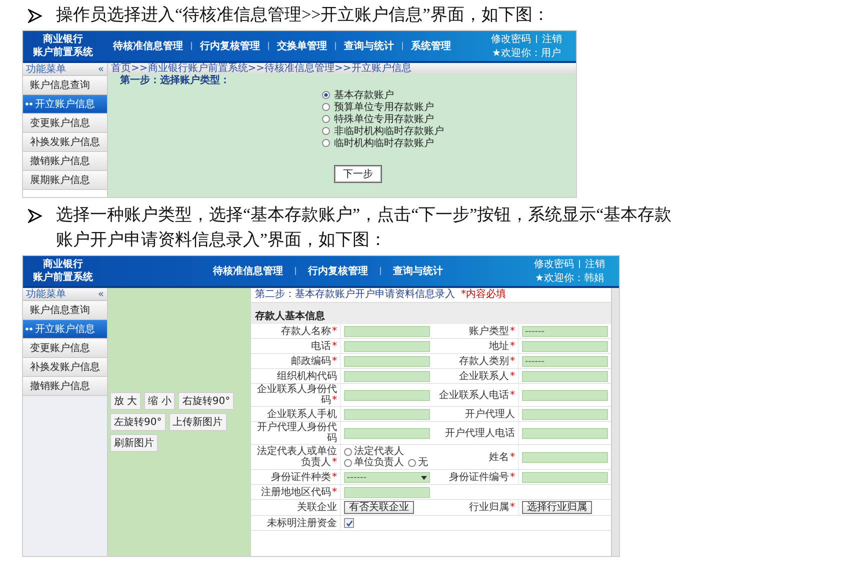  What do you see at coordinates (299, 492) in the screenshot?
I see `field-label: 注册地地区代码*` at bounding box center [299, 492].